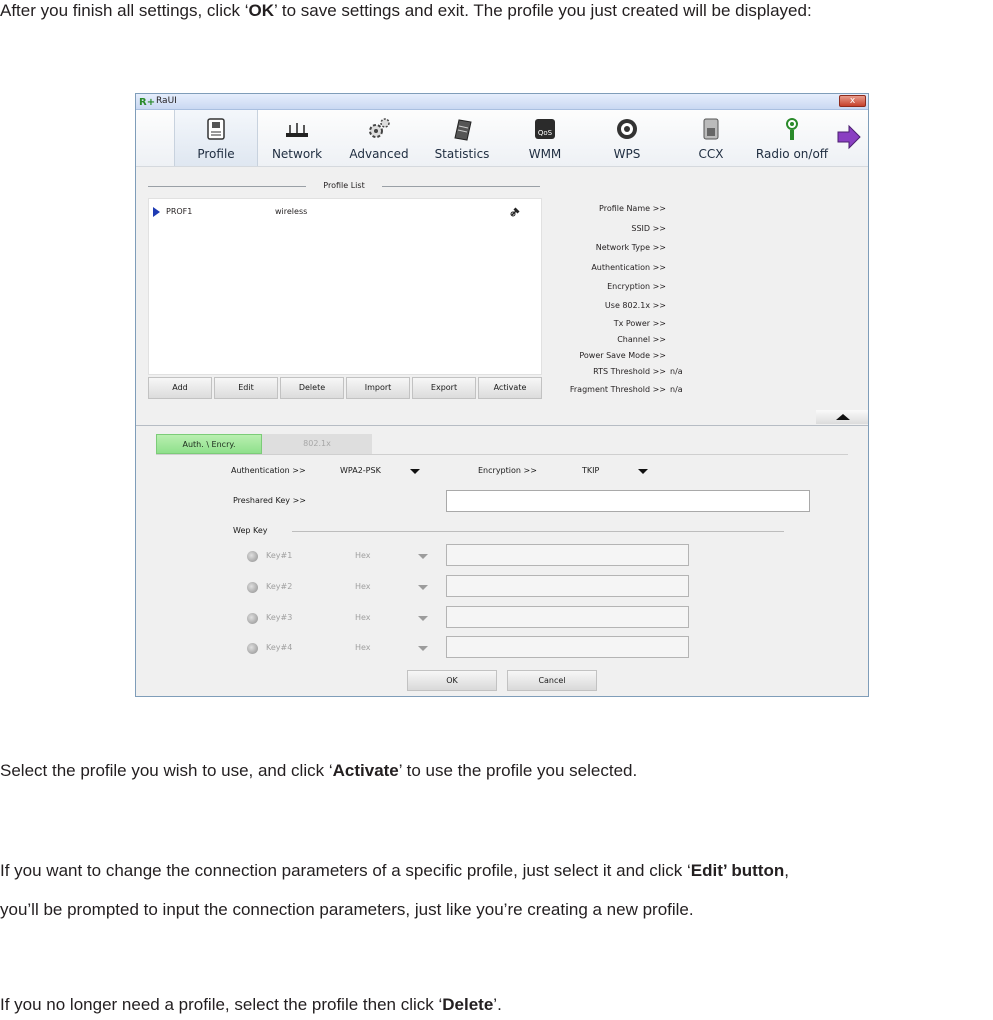 The image size is (993, 1020). What do you see at coordinates (423, 648) in the screenshot?
I see `key4-dropdown-icon` at bounding box center [423, 648].